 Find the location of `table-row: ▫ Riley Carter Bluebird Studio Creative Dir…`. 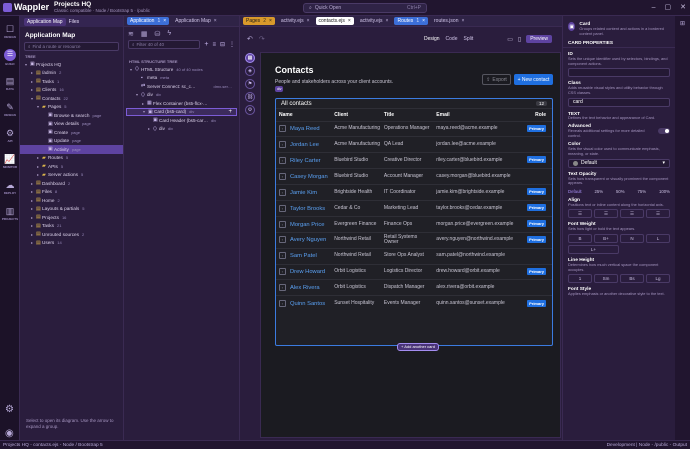

table-row: ▫ Riley Carter Bluebird Studio Creative Dir… is located at coordinates (414, 160).